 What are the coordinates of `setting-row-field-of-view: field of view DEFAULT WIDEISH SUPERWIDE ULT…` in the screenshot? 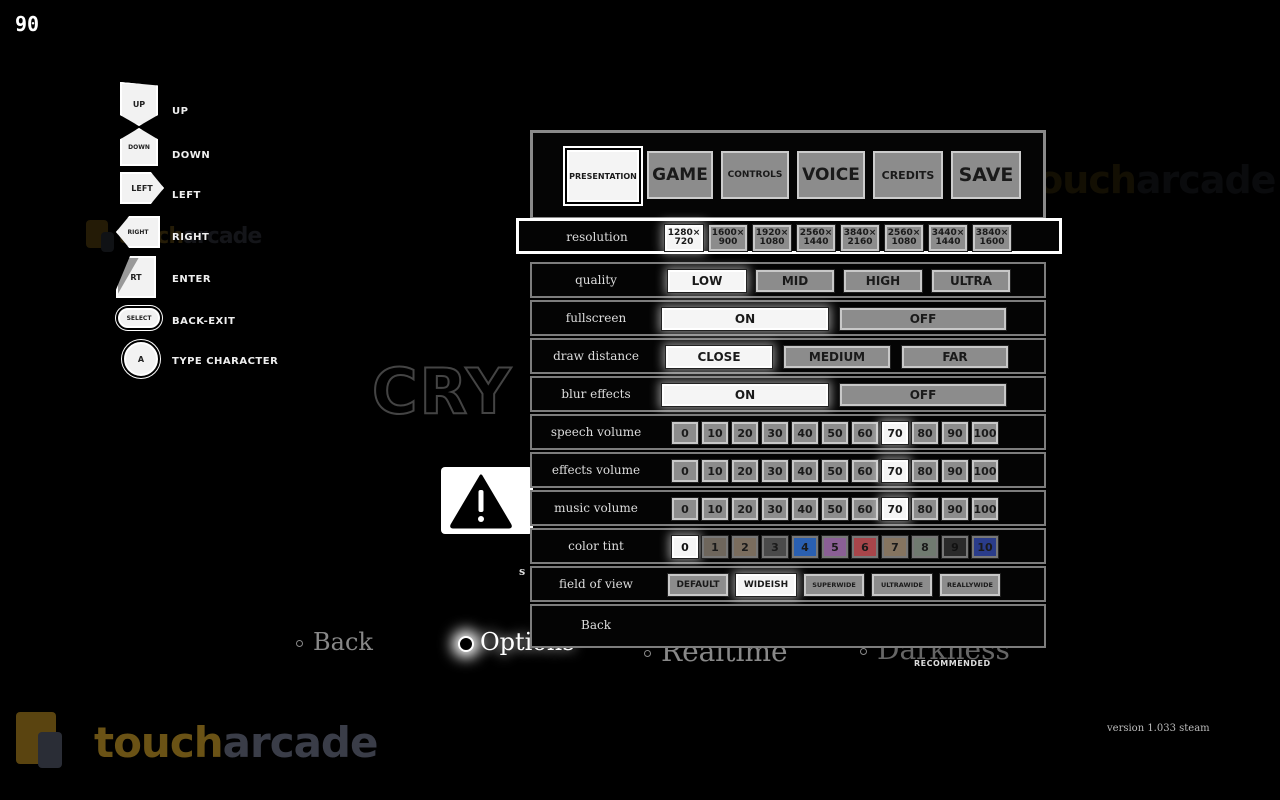 It's located at (788, 584).